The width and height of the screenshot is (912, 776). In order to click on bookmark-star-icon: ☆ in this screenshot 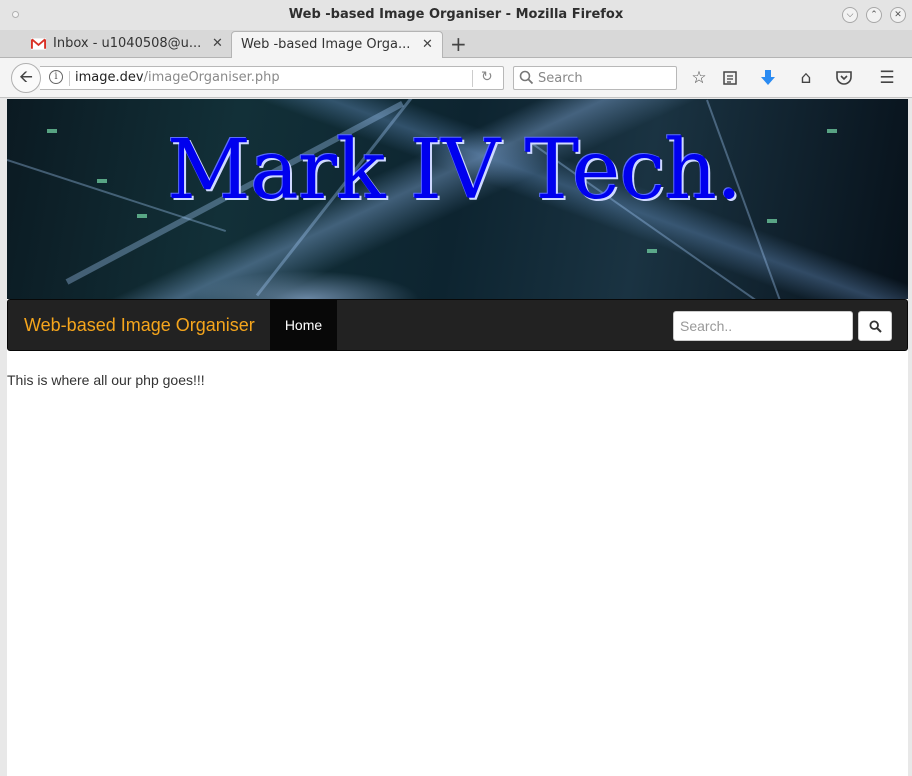, I will do `click(699, 78)`.